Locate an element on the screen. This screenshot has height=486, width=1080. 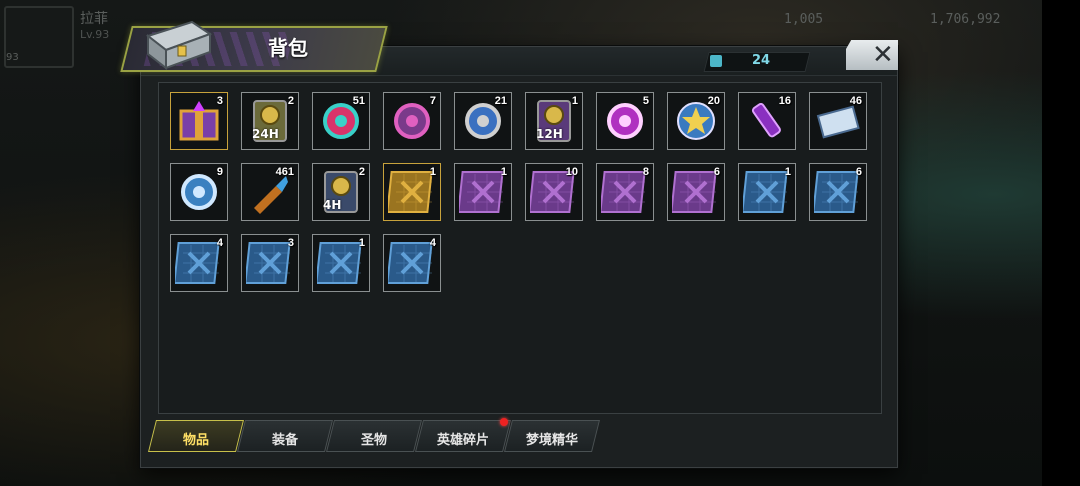
shirt-icon is located at coordinates (765, 192).